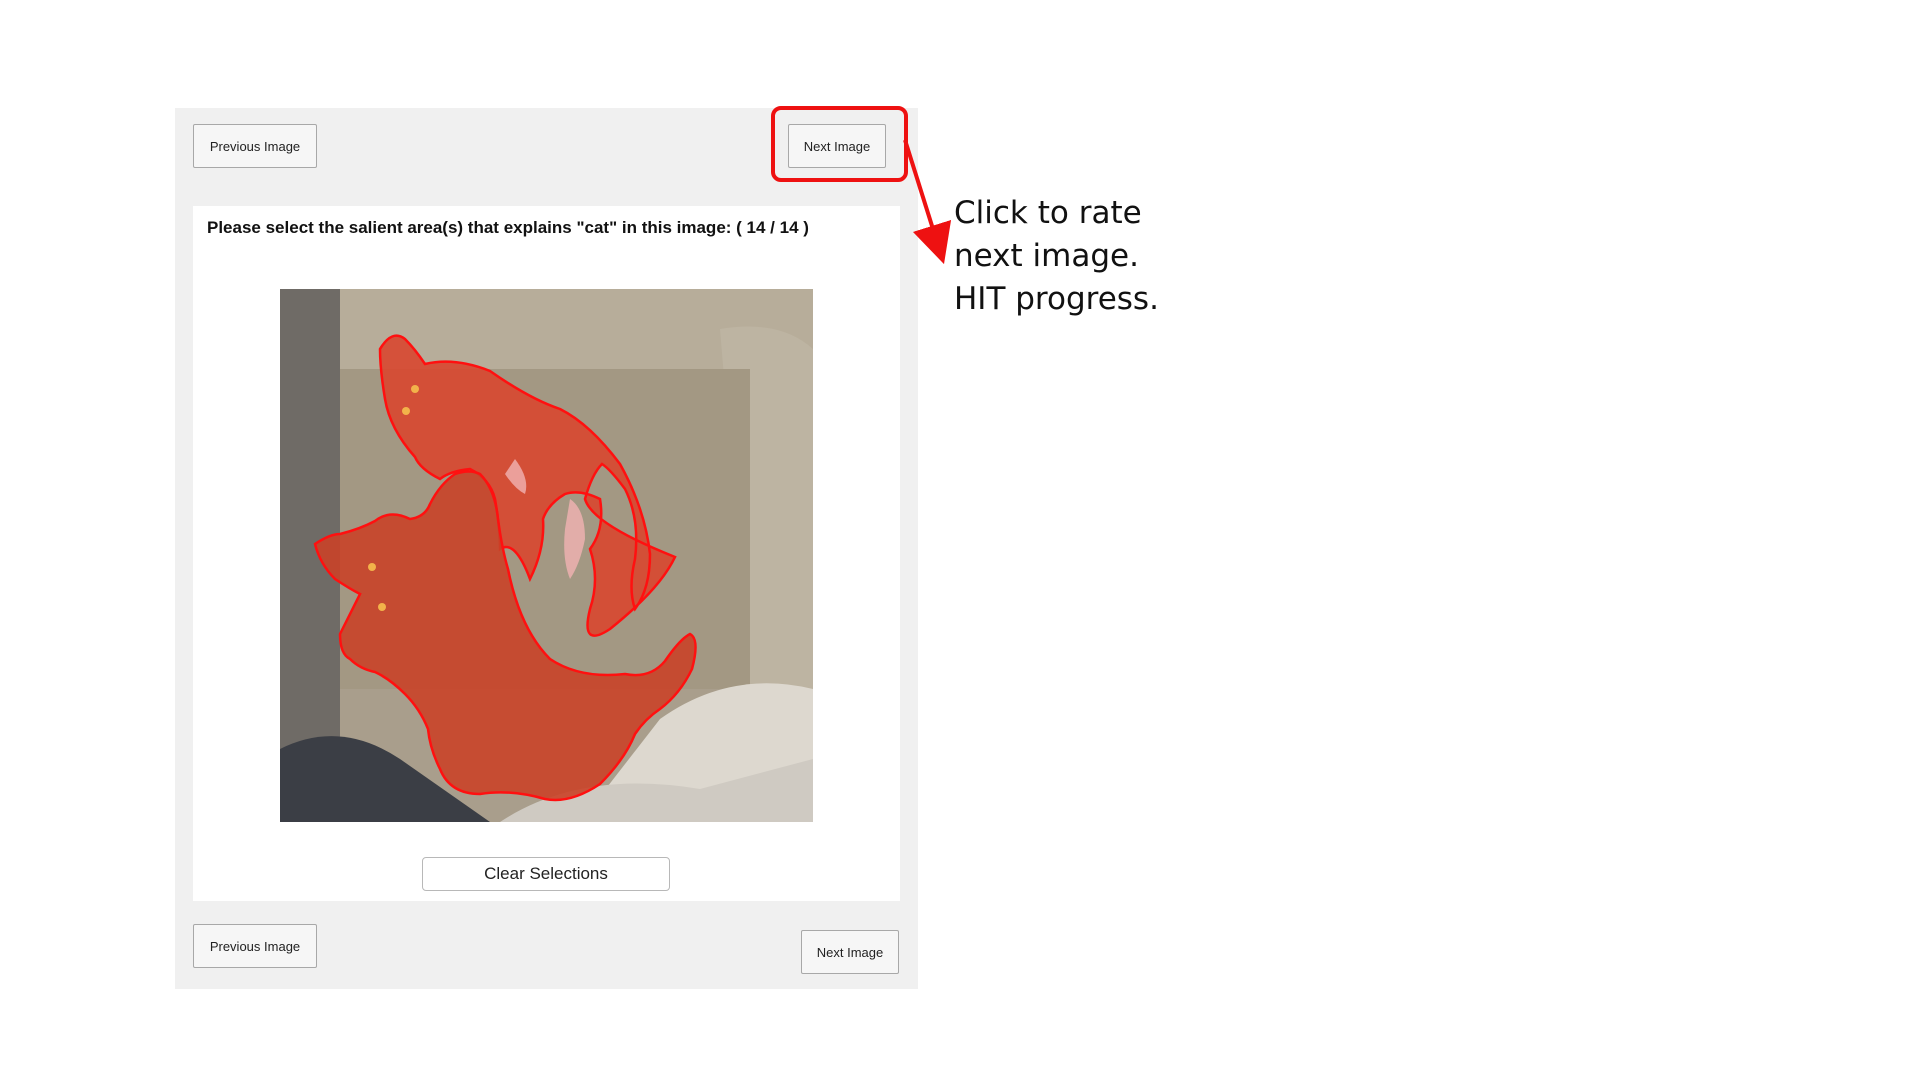 The width and height of the screenshot is (1920, 1080). Describe the element at coordinates (546, 874) in the screenshot. I see `clear-selections-button: Clear Selections` at that location.